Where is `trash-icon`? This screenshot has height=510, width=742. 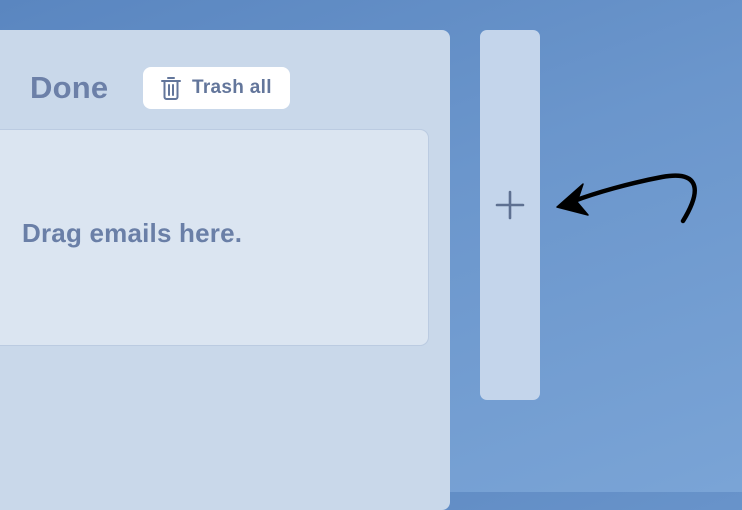
trash-icon is located at coordinates (171, 88).